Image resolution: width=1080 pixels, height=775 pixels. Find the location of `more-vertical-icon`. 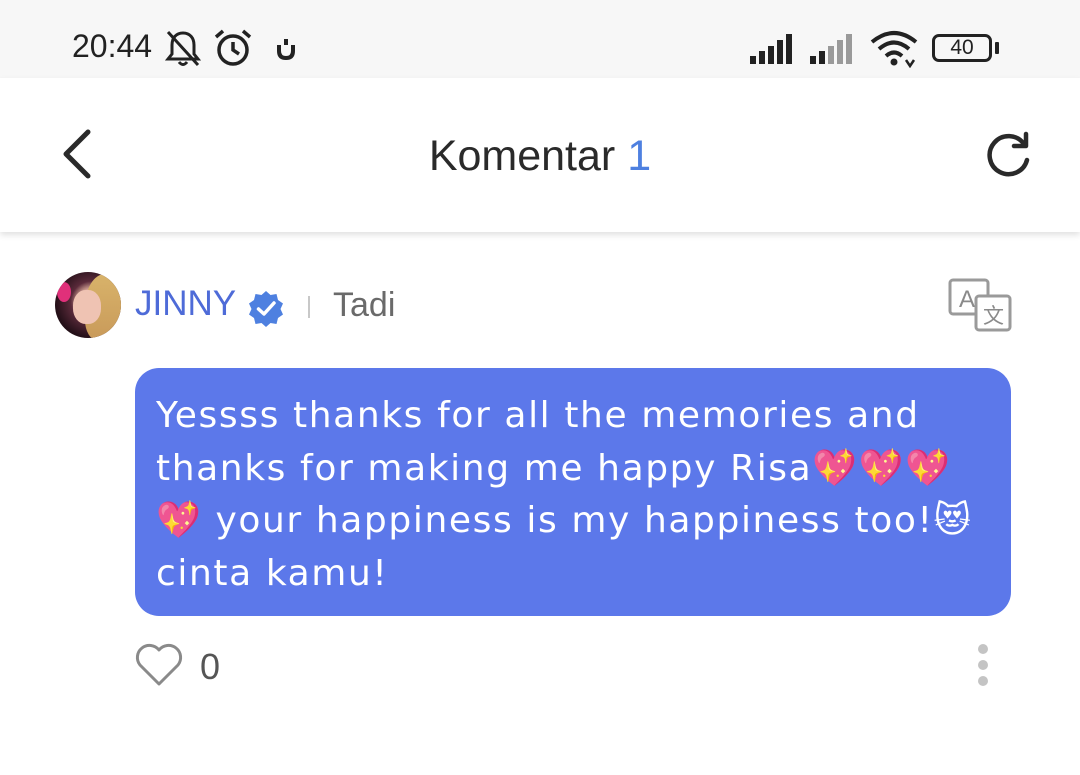

more-vertical-icon is located at coordinates (983, 664).